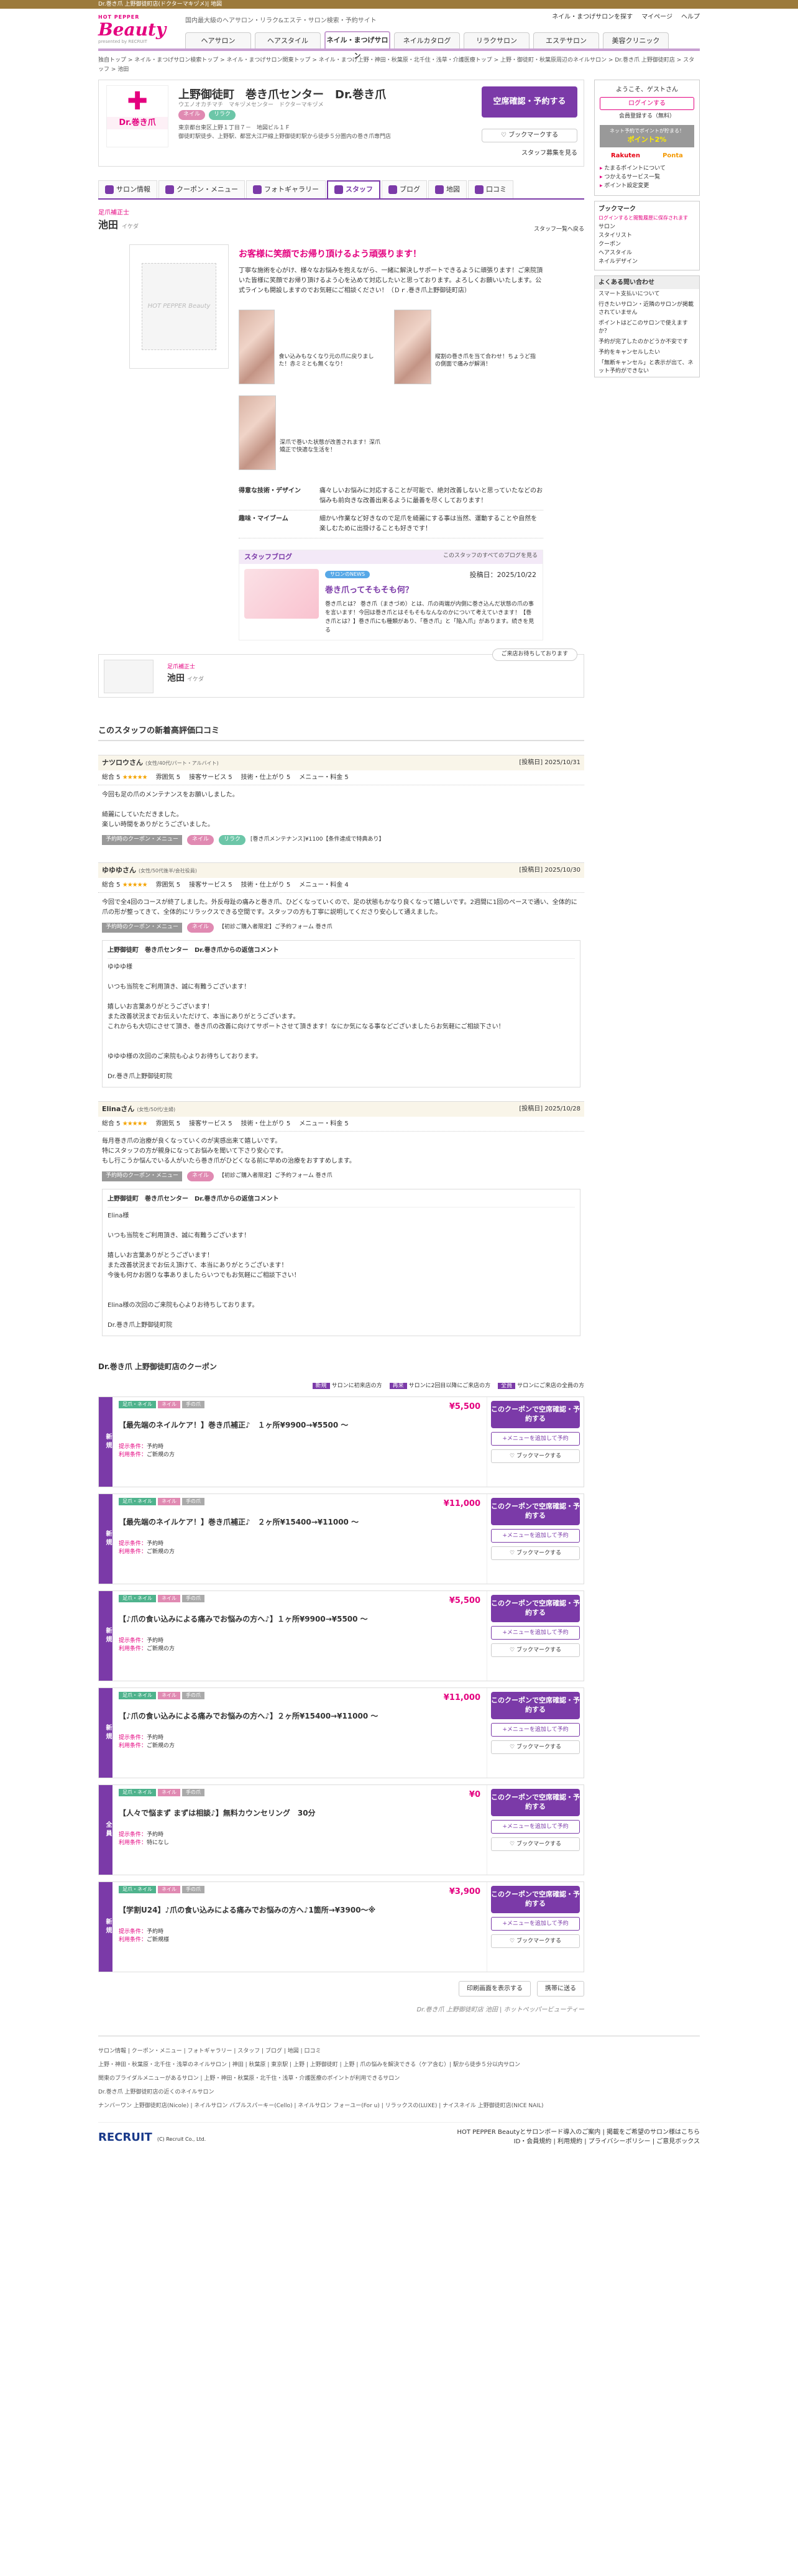 The width and height of the screenshot is (798, 2576). What do you see at coordinates (560, 1989) in the screenshot?
I see `send-mobile-button: 携帯に送る` at bounding box center [560, 1989].